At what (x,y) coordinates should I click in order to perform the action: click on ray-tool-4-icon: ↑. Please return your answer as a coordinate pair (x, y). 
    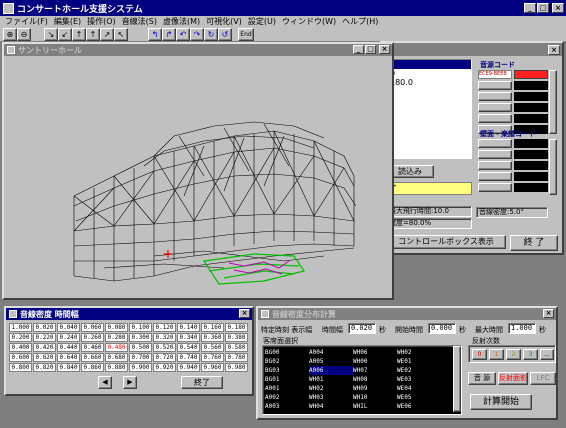
    Looking at the image, I should click on (93, 34).